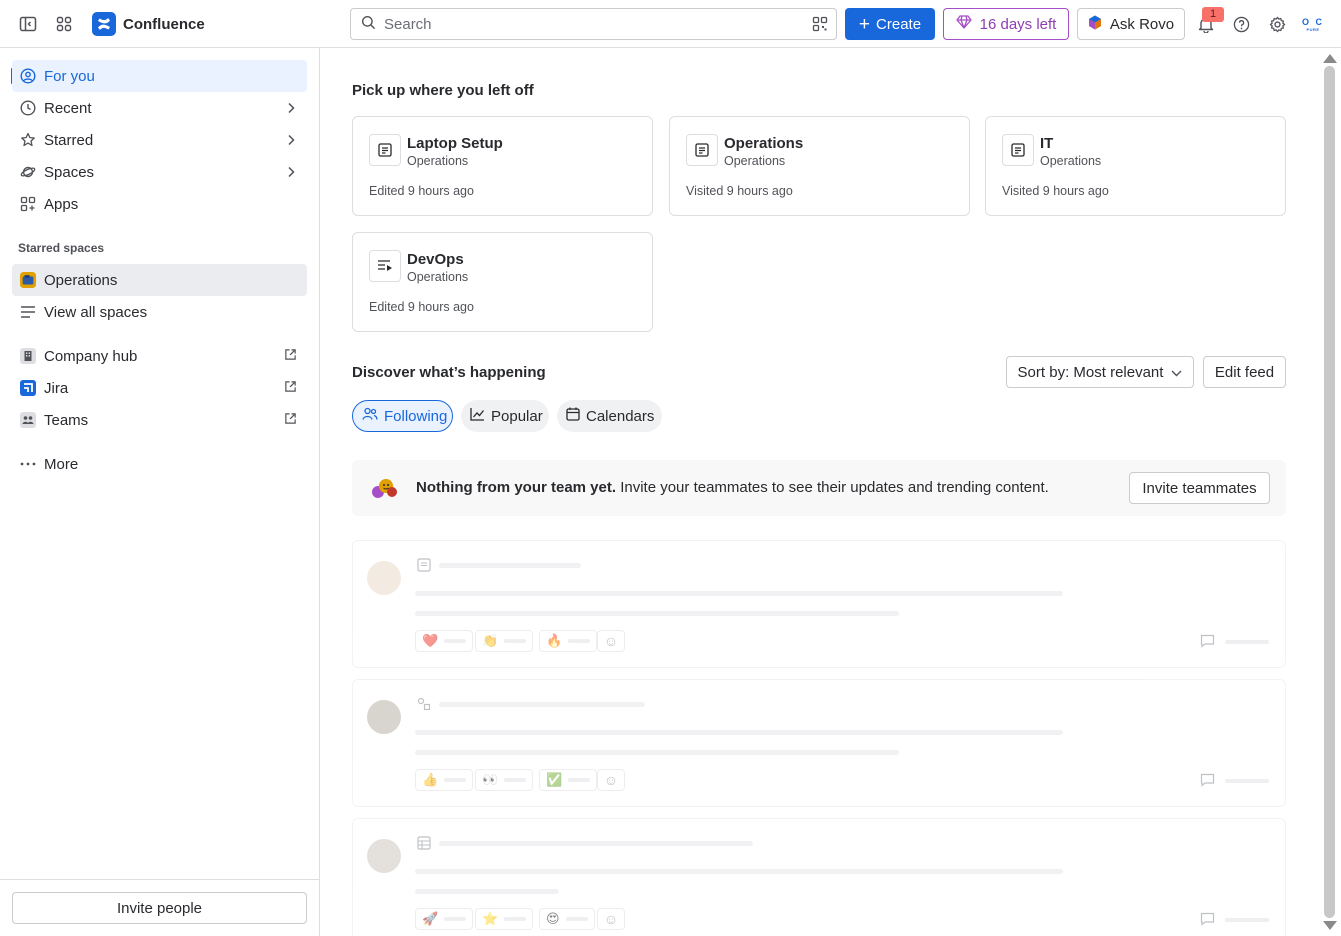 This screenshot has width=1341, height=936. What do you see at coordinates (385, 266) in the screenshot?
I see `live-doc-icon` at bounding box center [385, 266].